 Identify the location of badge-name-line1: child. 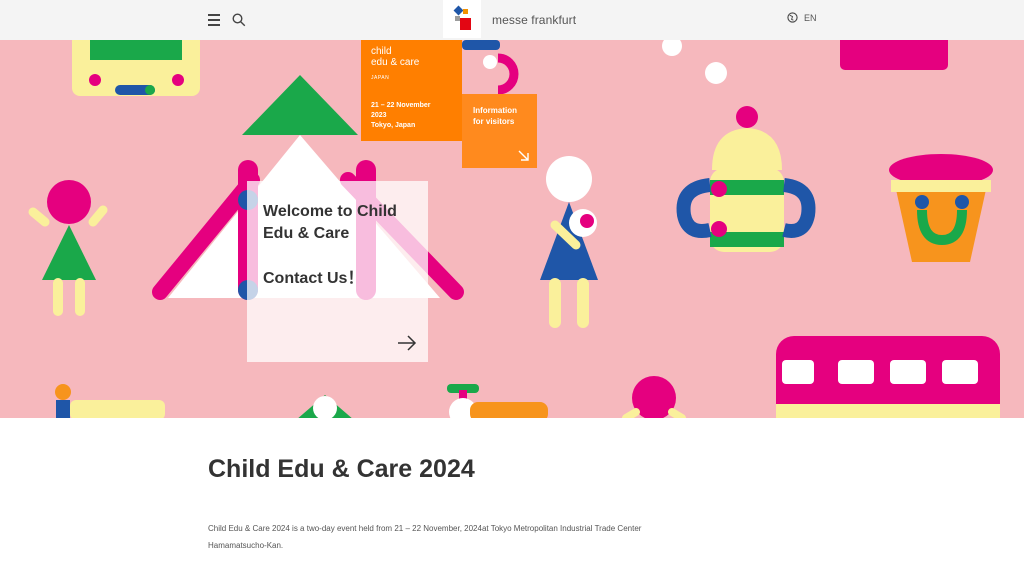
(381, 51).